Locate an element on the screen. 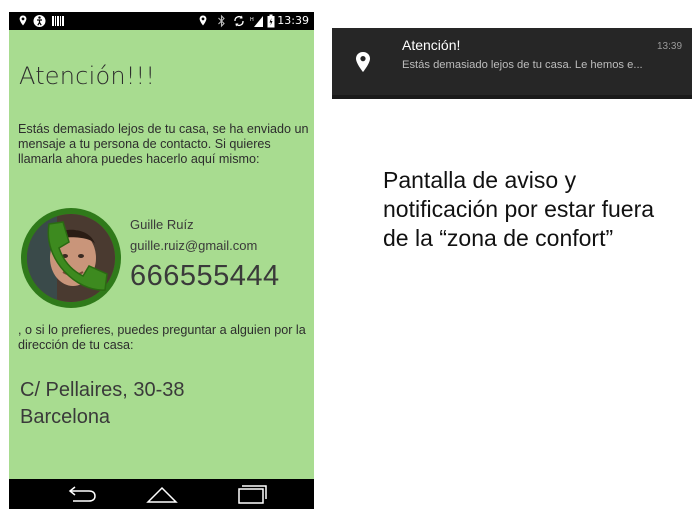 This screenshot has width=692, height=509. home-icon is located at coordinates (162, 494).